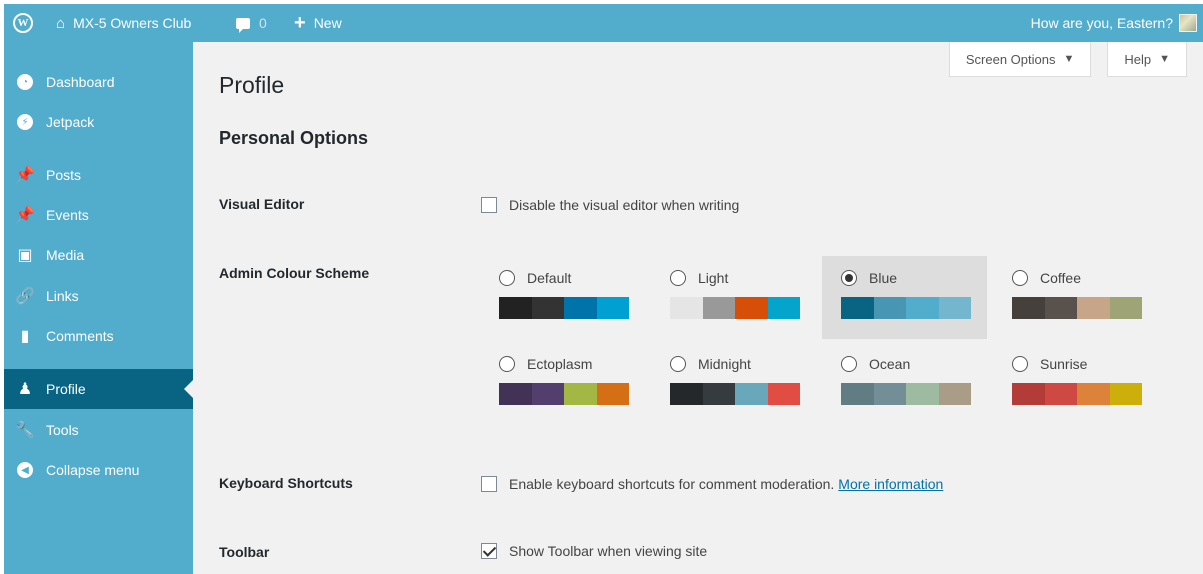 This screenshot has width=1203, height=574. I want to click on colour-scheme-option: Default, so click(562, 297).